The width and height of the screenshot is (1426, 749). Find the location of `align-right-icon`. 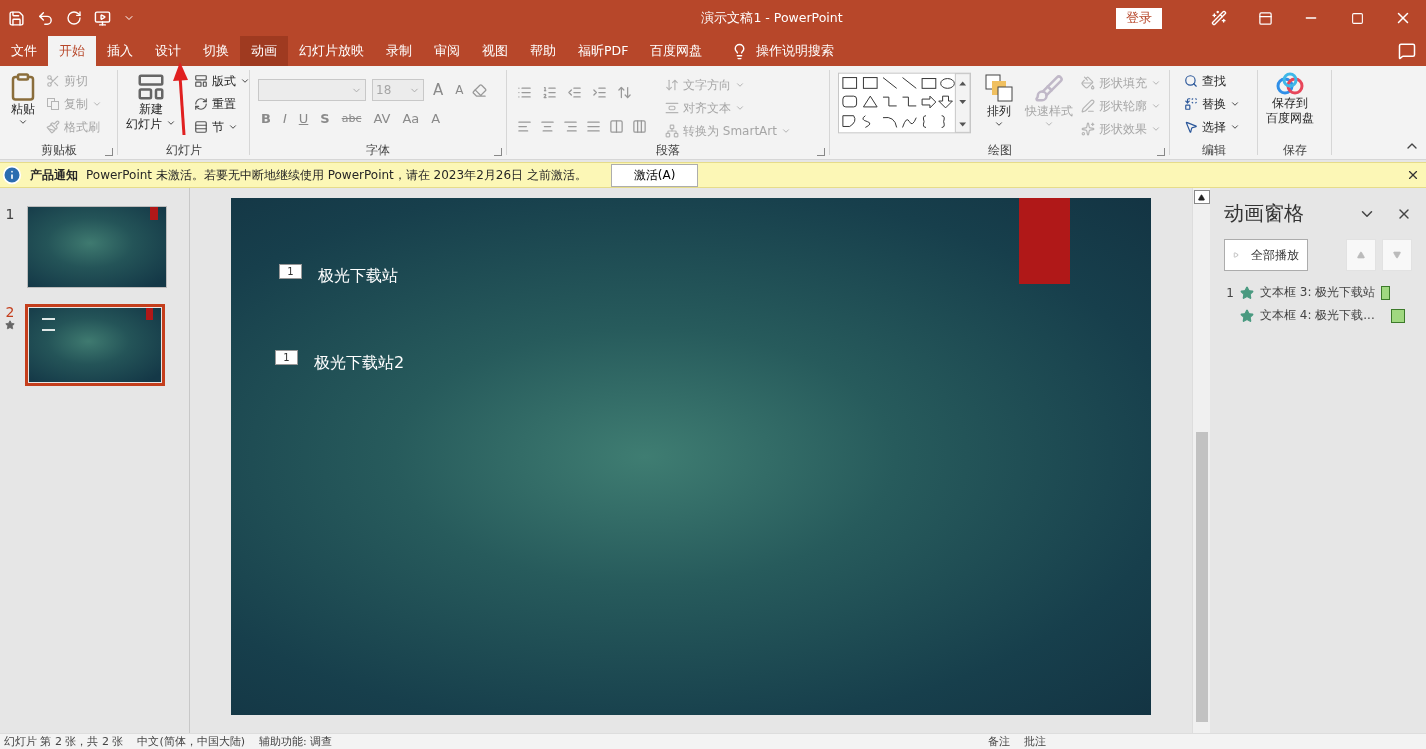

align-right-icon is located at coordinates (570, 126).